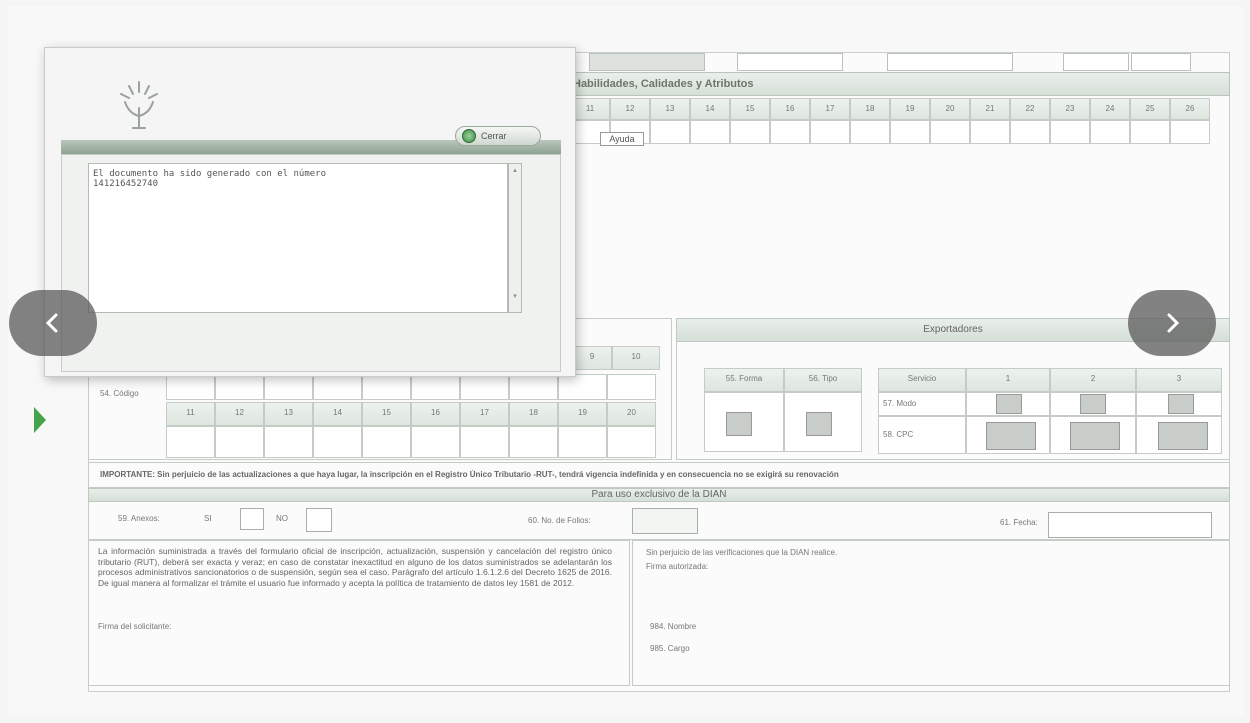 The image size is (1250, 723). What do you see at coordinates (239, 414) in the screenshot?
I see `codigo-number: 12` at bounding box center [239, 414].